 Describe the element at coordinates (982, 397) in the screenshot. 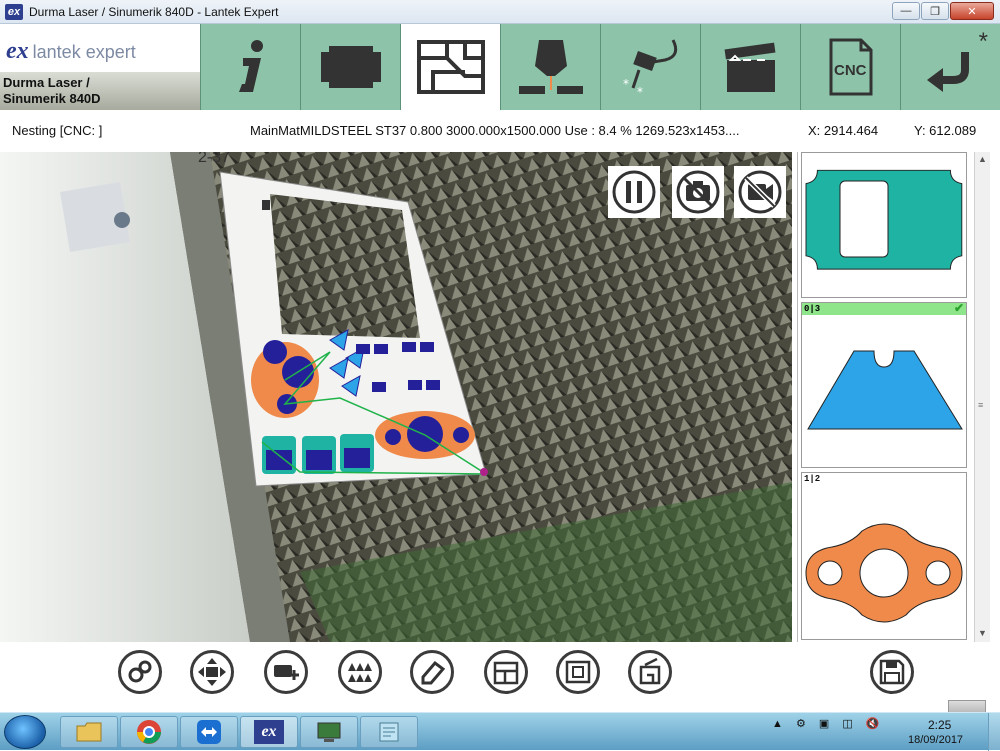

I see `parts-scrollbar: ▲ ≡ ▼` at that location.